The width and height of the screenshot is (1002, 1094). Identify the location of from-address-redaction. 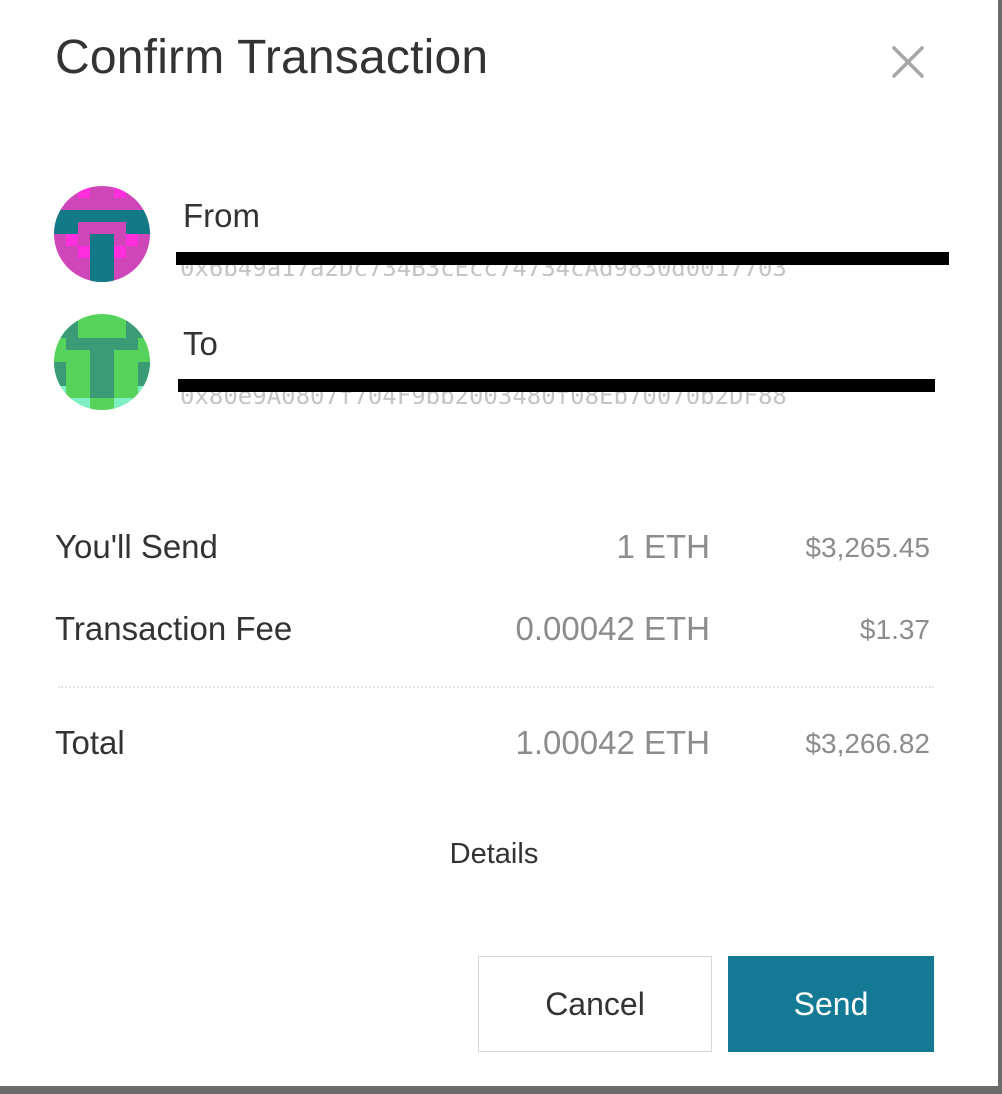
(562, 258).